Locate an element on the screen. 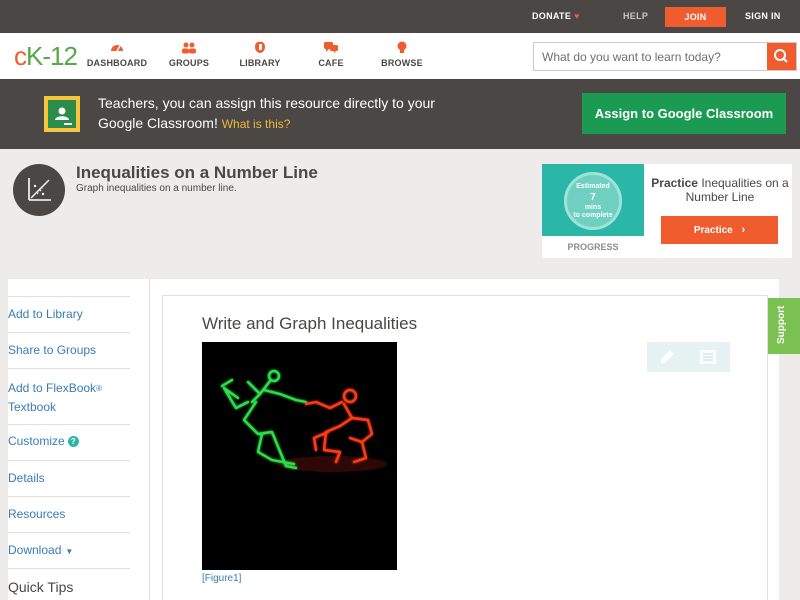 This screenshot has height=600, width=800. practice-progress-panel: Estimated 7 mins to complete PROGRESS is located at coordinates (593, 211).